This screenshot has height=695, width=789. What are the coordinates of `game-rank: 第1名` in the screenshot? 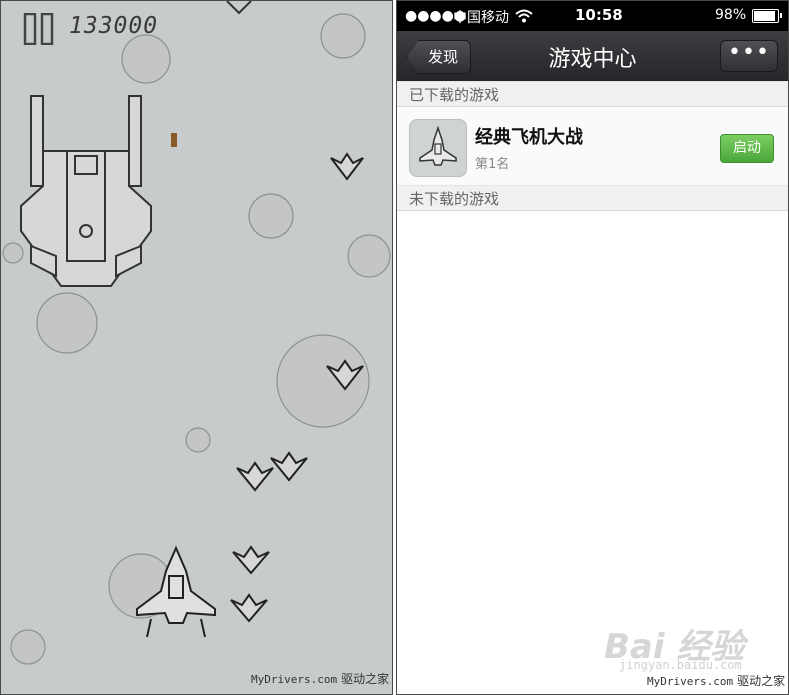 It's located at (492, 164).